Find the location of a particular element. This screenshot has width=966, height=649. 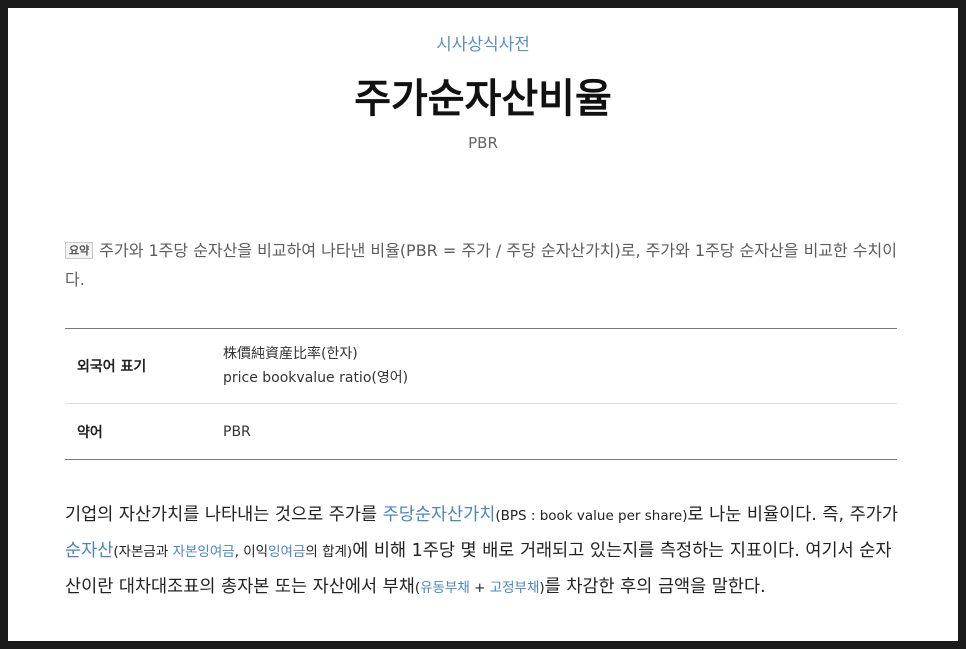

entry-title: 주가순자산비율 is located at coordinates (483, 99).